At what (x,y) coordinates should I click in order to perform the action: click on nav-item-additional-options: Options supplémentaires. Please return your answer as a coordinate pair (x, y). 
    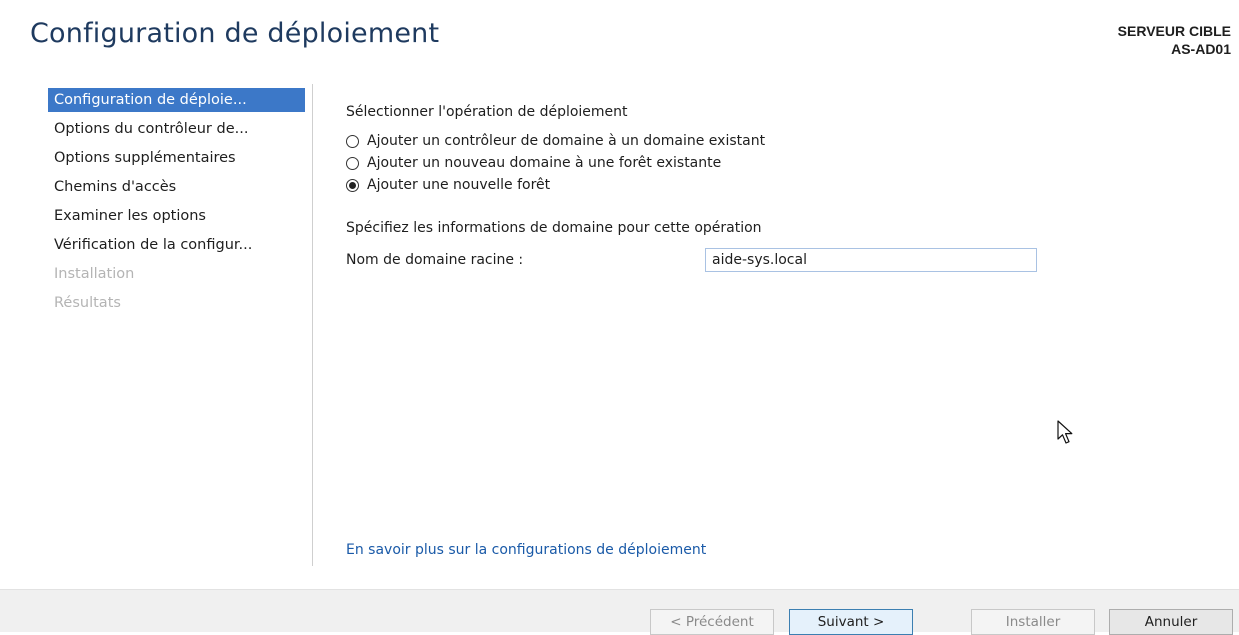
    Looking at the image, I should click on (179, 158).